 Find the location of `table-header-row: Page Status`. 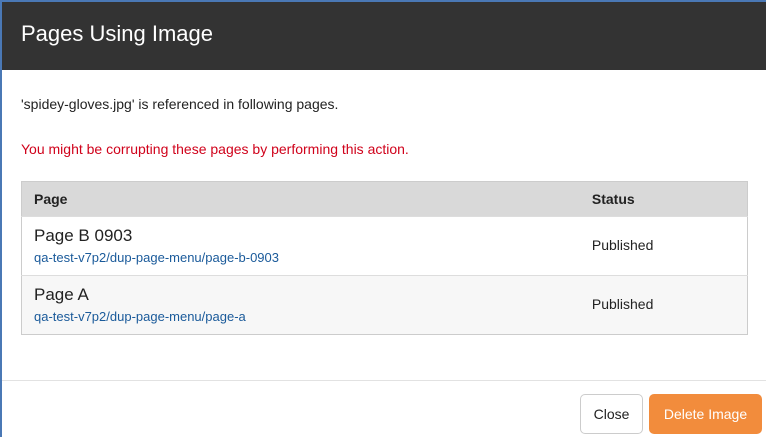

table-header-row: Page Status is located at coordinates (384, 199).